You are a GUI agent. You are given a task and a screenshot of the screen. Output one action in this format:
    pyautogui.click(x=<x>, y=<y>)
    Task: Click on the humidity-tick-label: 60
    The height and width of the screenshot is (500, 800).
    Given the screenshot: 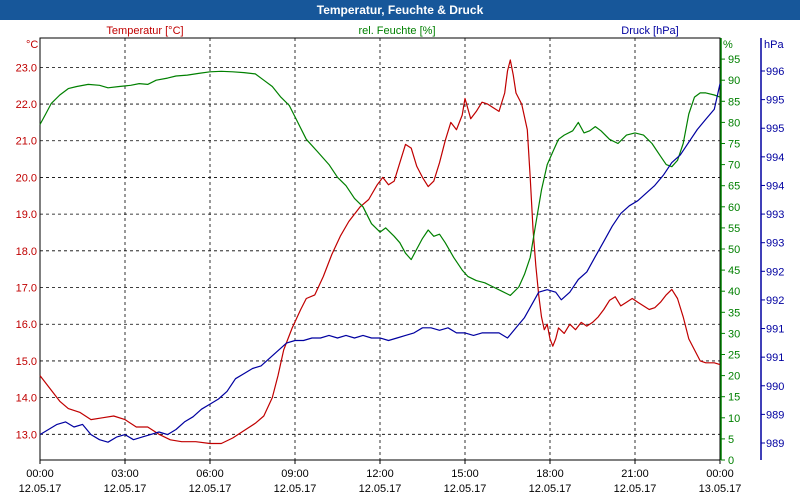 What is the action you would take?
    pyautogui.click(x=734, y=208)
    